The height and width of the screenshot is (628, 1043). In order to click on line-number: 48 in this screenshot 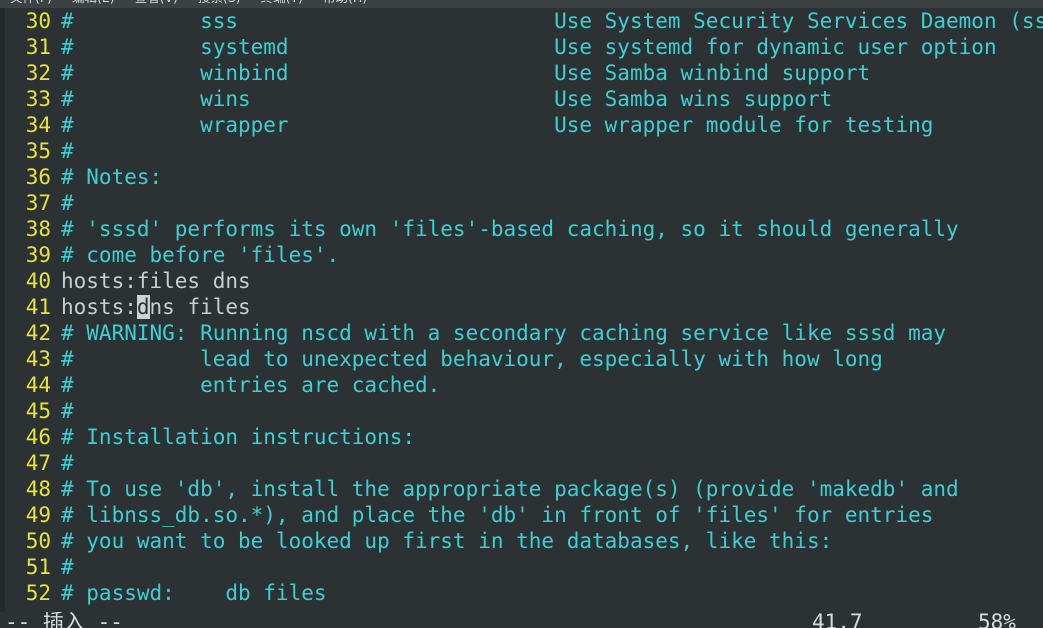, I will do `click(38, 489)`.